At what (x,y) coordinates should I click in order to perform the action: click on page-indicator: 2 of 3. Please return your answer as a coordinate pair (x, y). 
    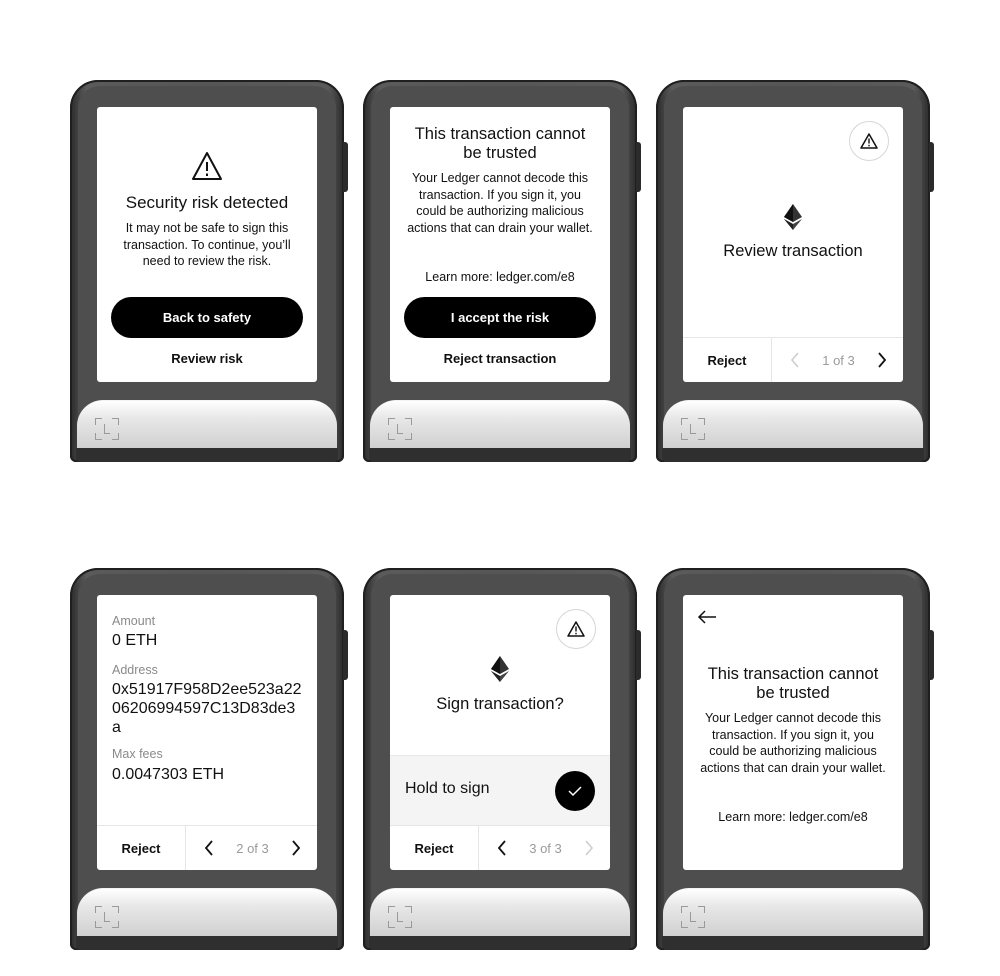
    Looking at the image, I should click on (252, 848).